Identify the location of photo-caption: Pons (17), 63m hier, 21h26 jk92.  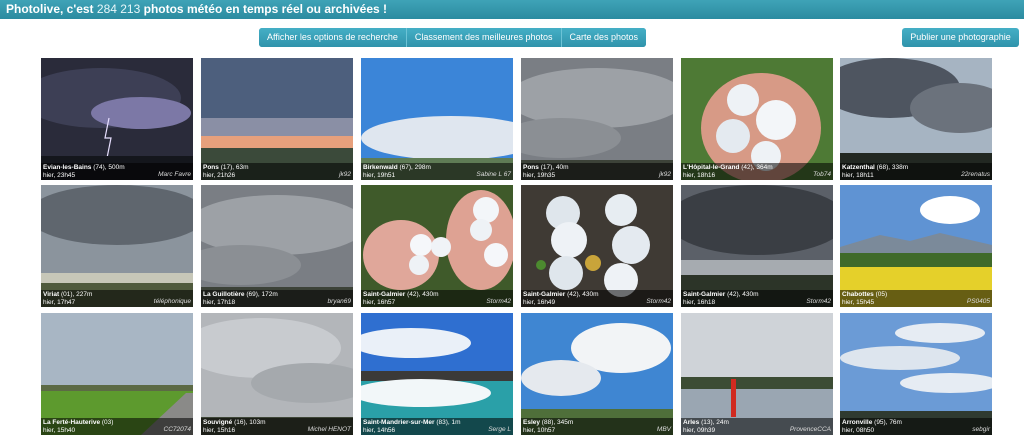
(277, 171).